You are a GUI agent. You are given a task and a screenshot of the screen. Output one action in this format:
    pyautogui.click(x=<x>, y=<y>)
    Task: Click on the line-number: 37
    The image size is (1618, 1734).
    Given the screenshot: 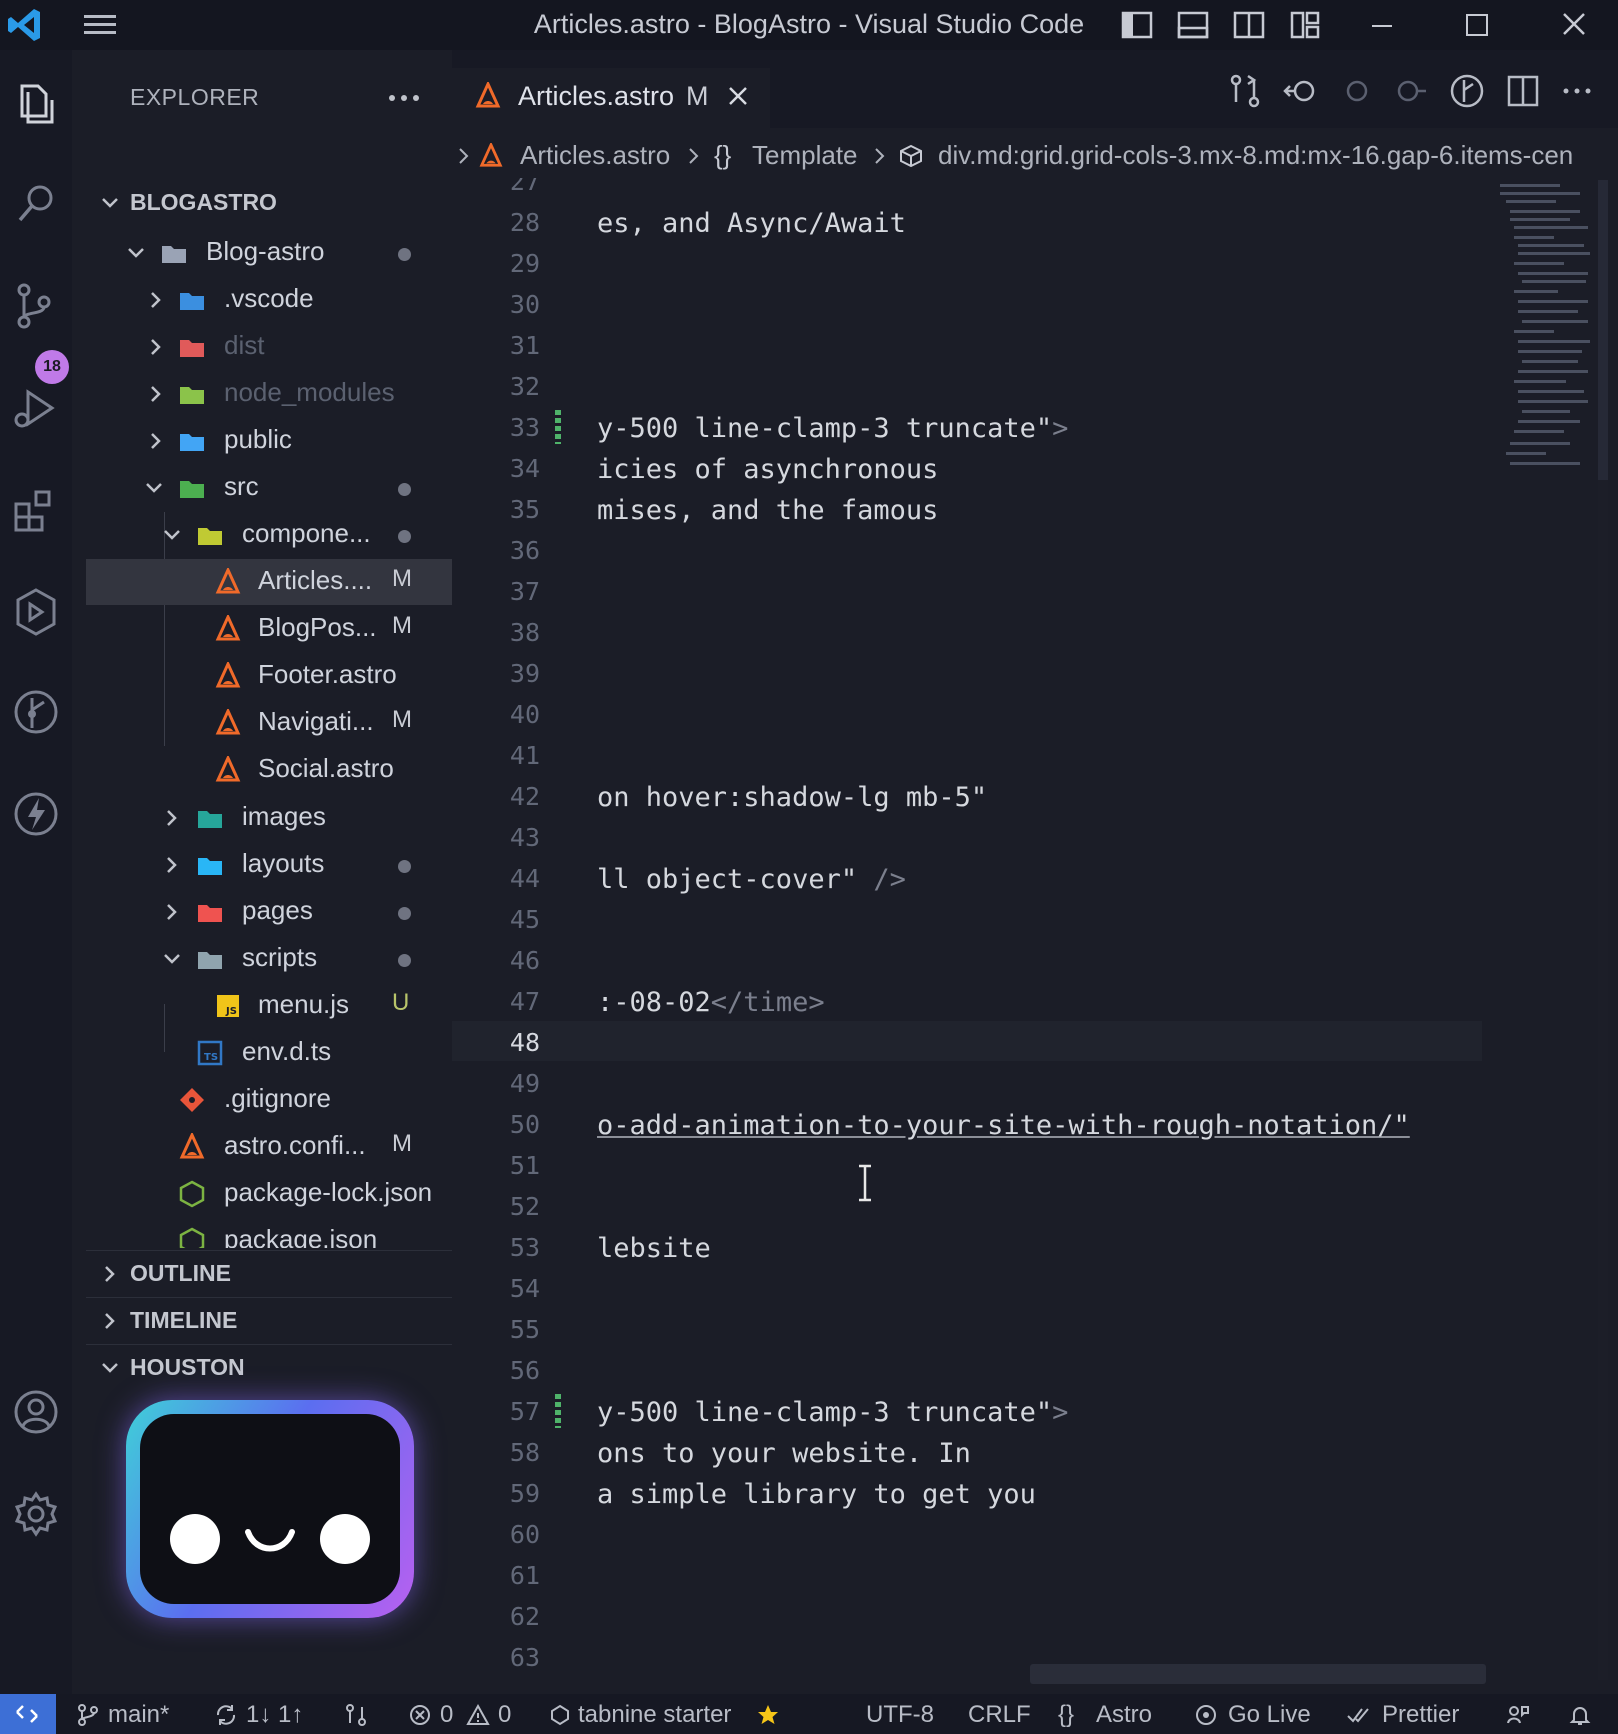 What is the action you would take?
    pyautogui.click(x=496, y=591)
    